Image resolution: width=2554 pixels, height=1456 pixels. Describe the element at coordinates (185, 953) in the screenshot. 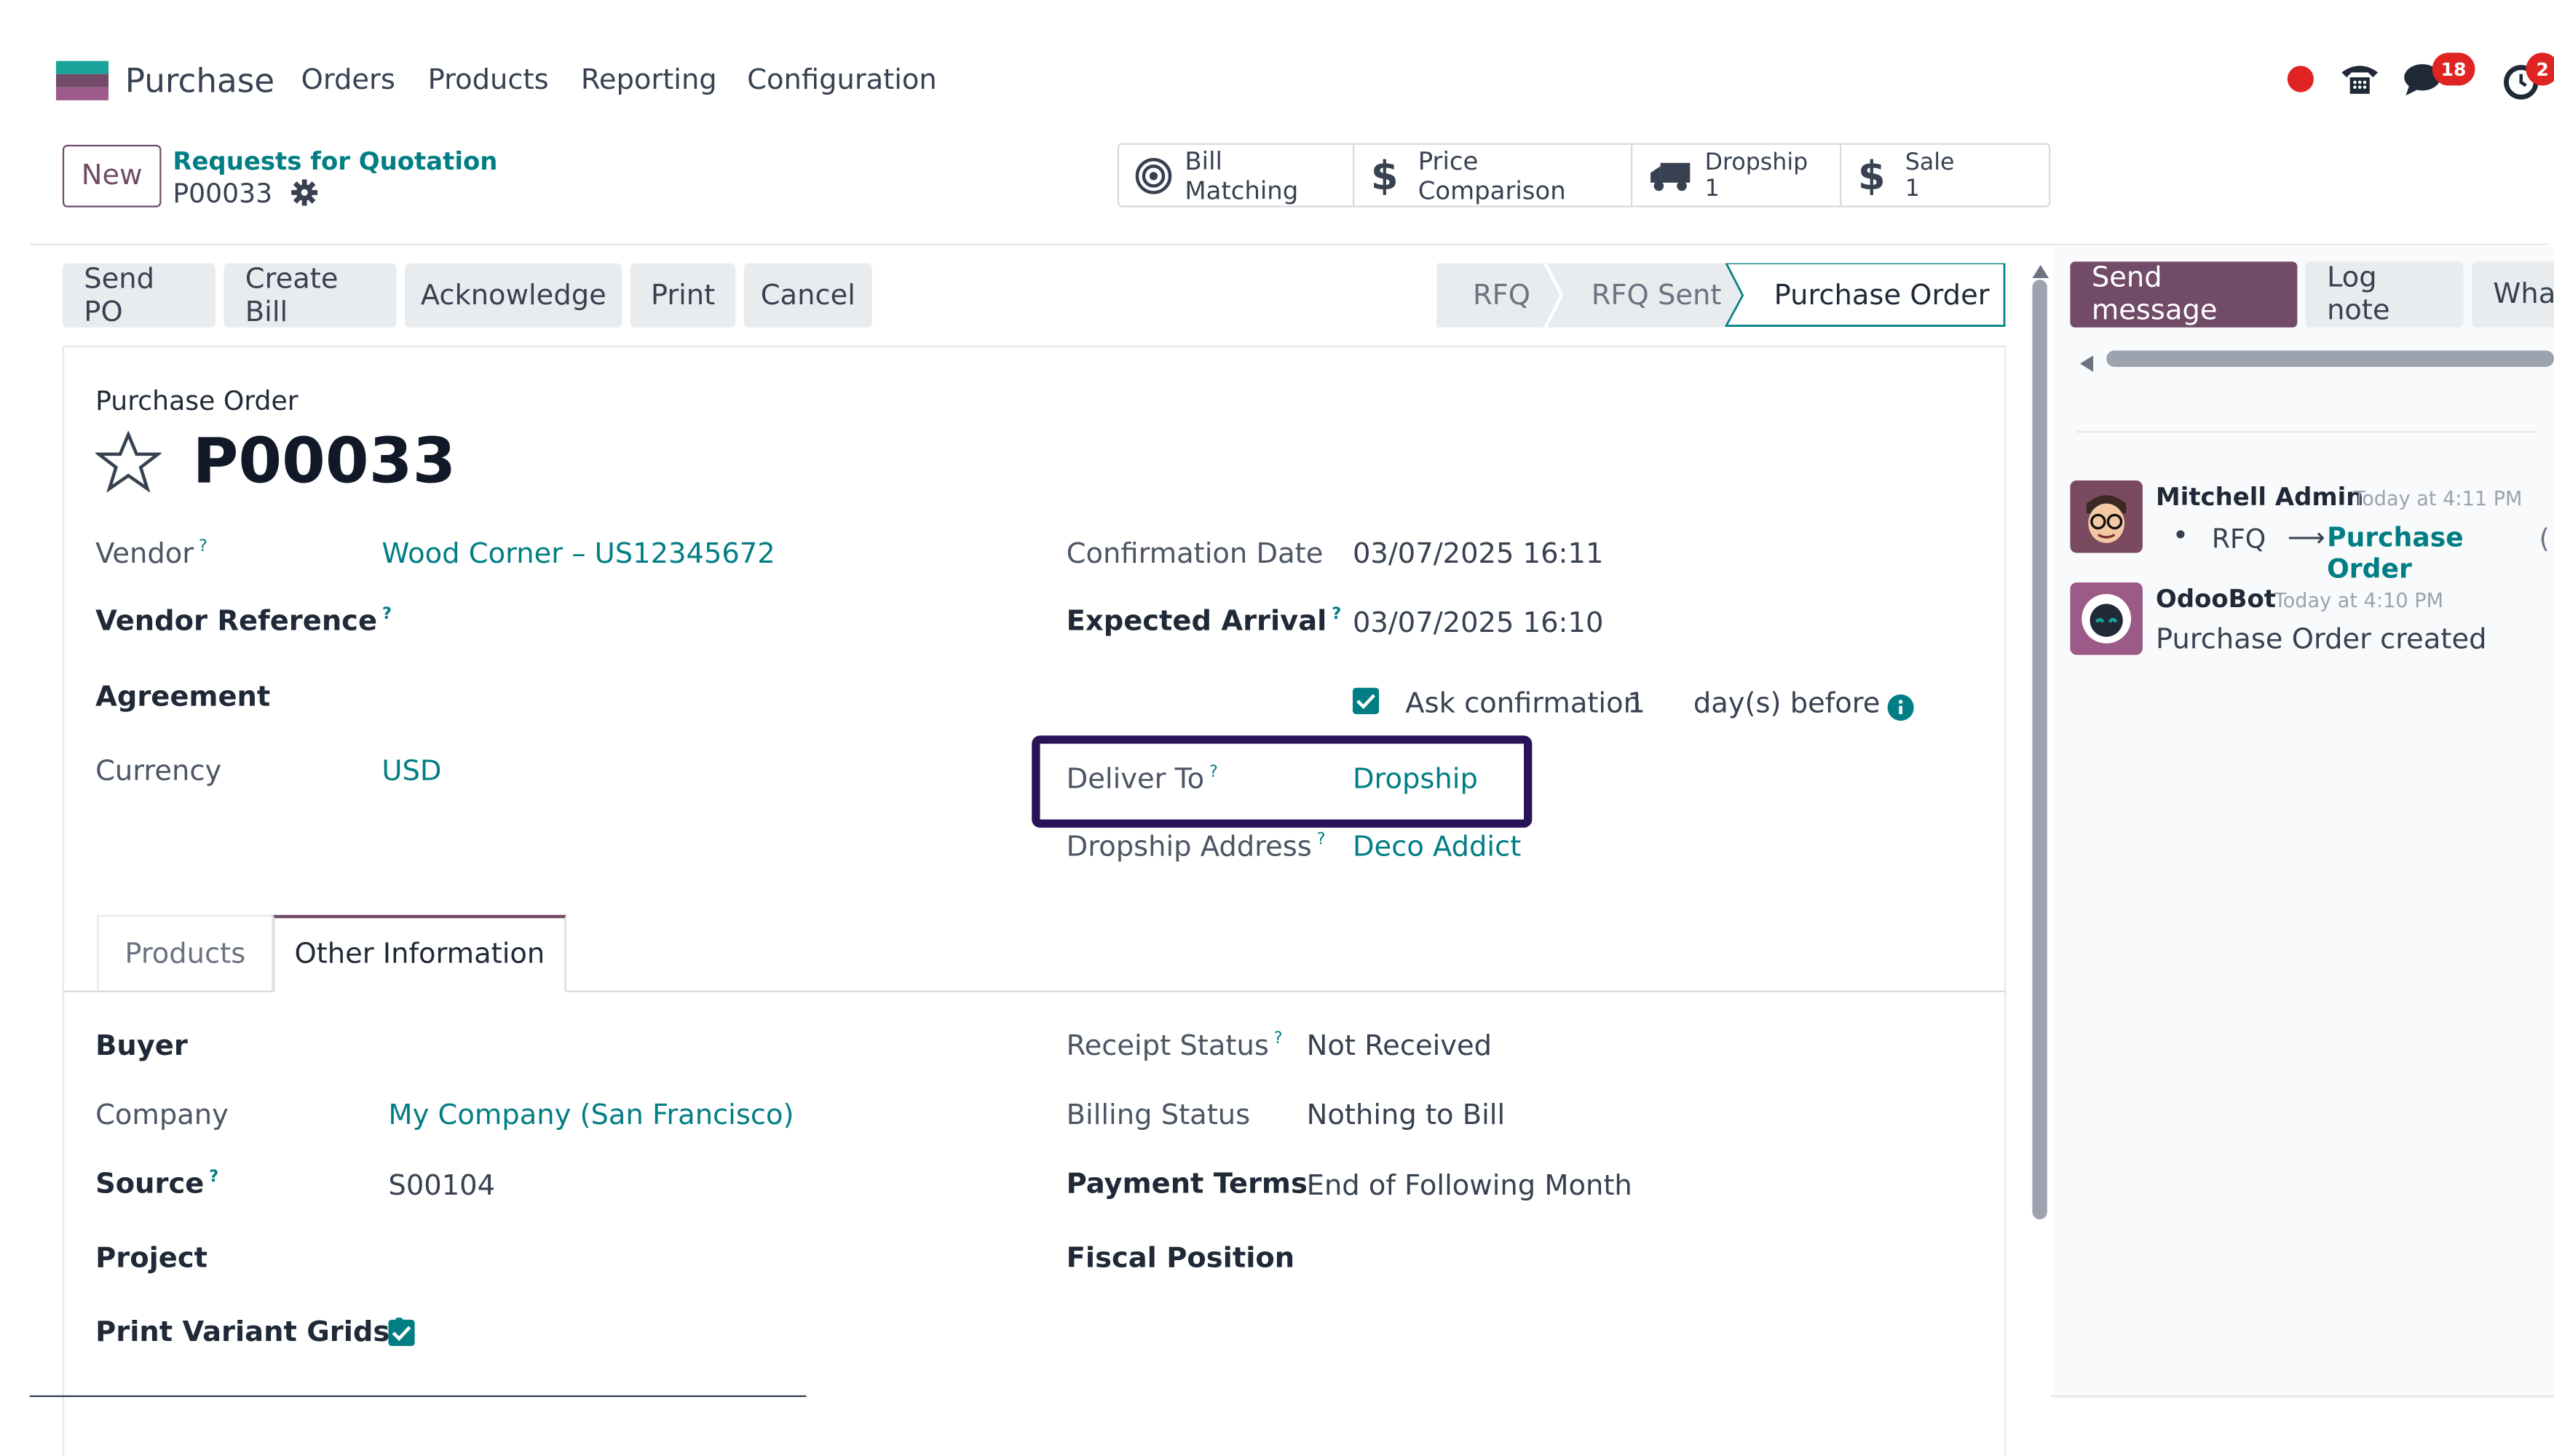

I see `tab-products: Products` at that location.